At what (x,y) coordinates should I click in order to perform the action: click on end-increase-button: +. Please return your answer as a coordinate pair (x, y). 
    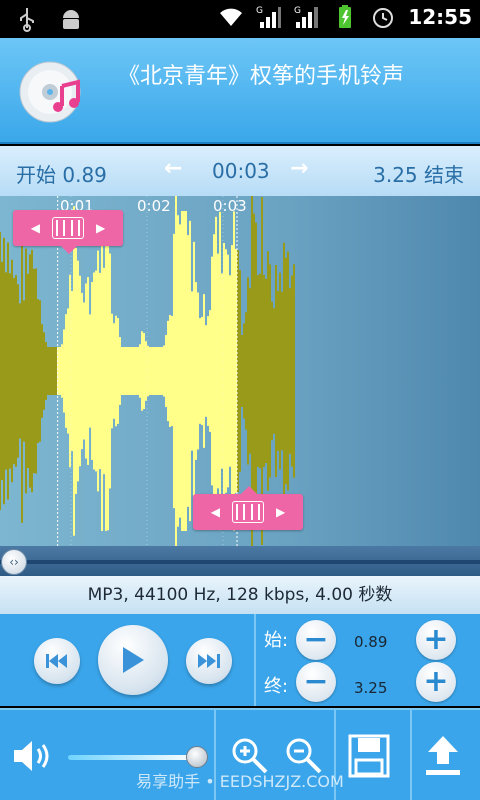
    Looking at the image, I should click on (436, 682).